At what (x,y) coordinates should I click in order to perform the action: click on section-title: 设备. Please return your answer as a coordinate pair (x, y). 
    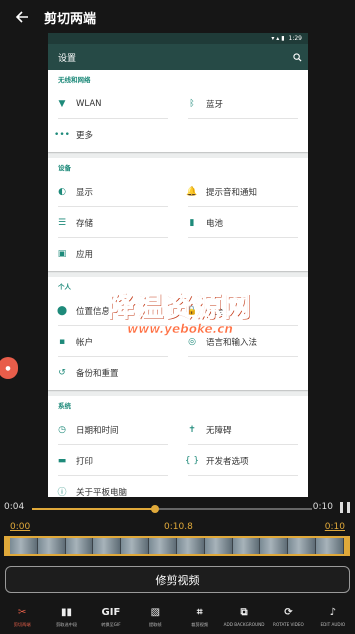
    Looking at the image, I should click on (64, 168).